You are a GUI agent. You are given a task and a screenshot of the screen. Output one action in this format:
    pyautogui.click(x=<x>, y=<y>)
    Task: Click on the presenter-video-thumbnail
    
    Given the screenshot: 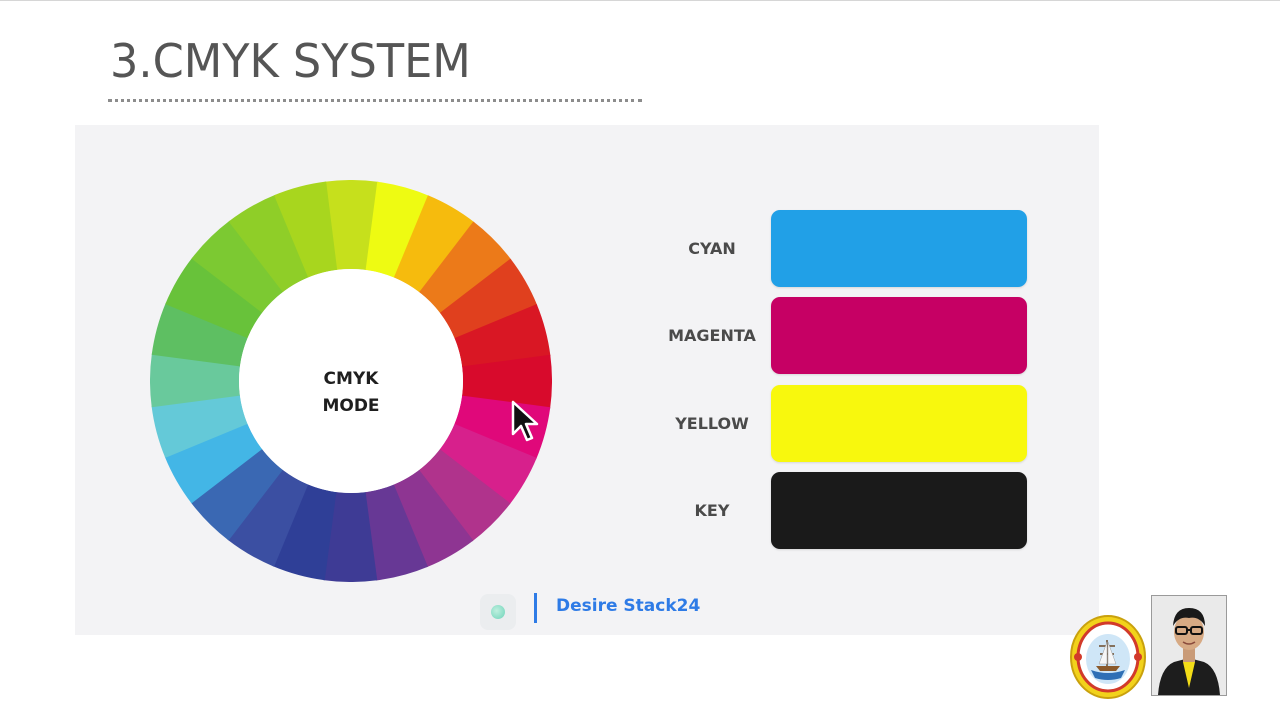 What is the action you would take?
    pyautogui.click(x=1189, y=645)
    